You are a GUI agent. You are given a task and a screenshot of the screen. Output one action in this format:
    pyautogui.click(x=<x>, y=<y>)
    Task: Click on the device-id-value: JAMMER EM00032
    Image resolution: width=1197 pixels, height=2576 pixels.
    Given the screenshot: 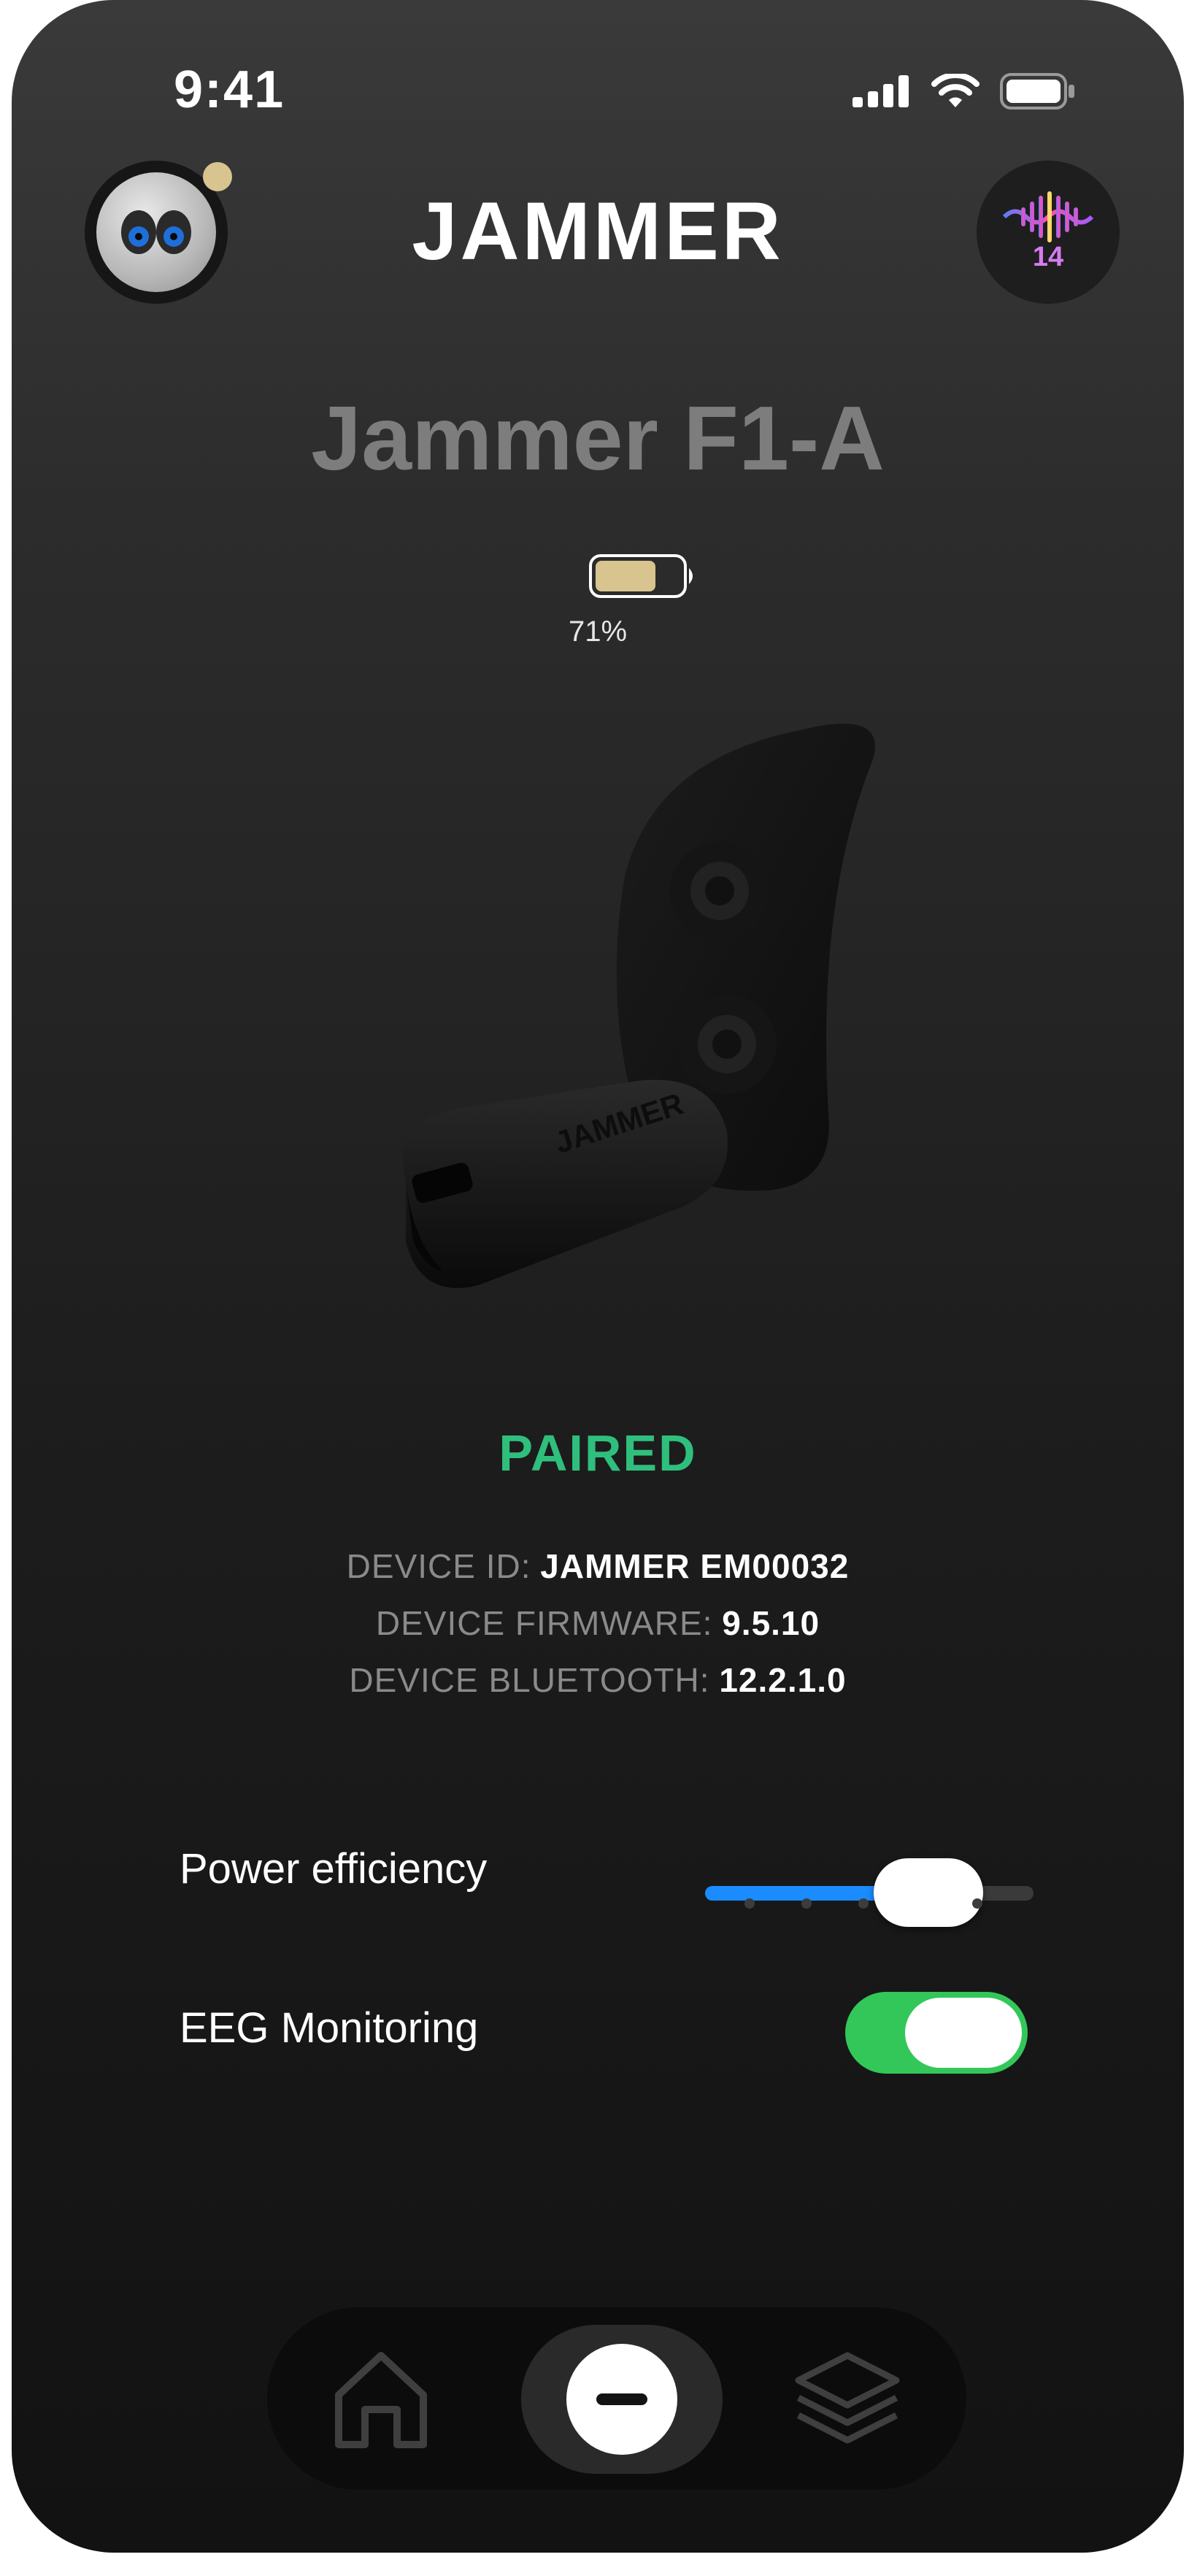 What is the action you would take?
    pyautogui.click(x=695, y=1566)
    